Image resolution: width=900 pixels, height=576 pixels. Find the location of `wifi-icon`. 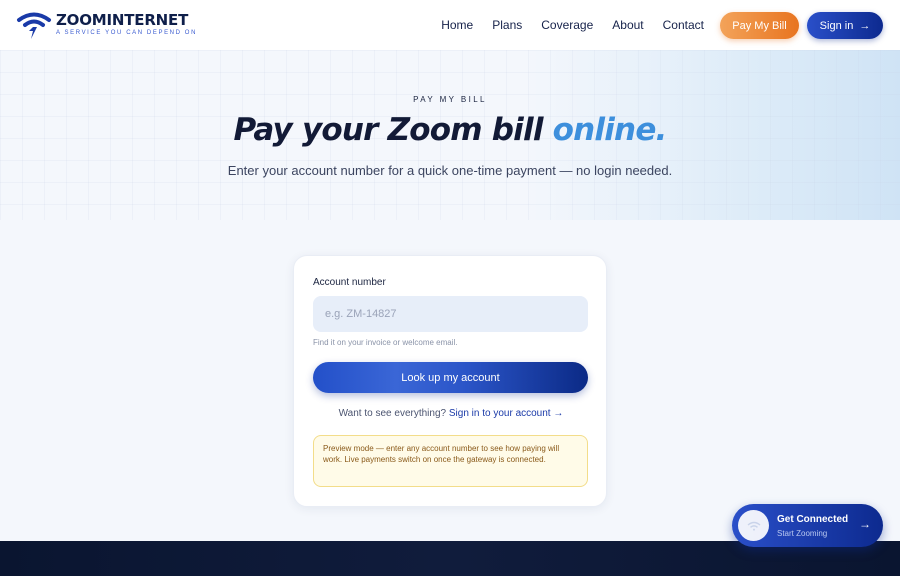

wifi-icon is located at coordinates (753, 525).